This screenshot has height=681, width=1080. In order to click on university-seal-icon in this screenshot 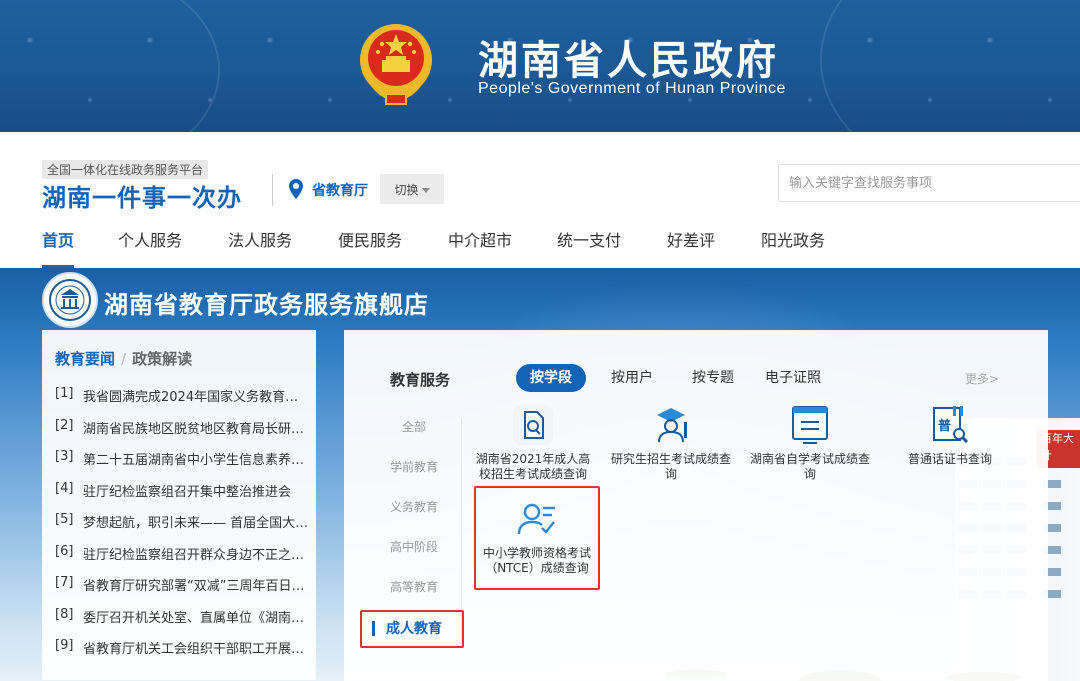, I will do `click(70, 300)`.